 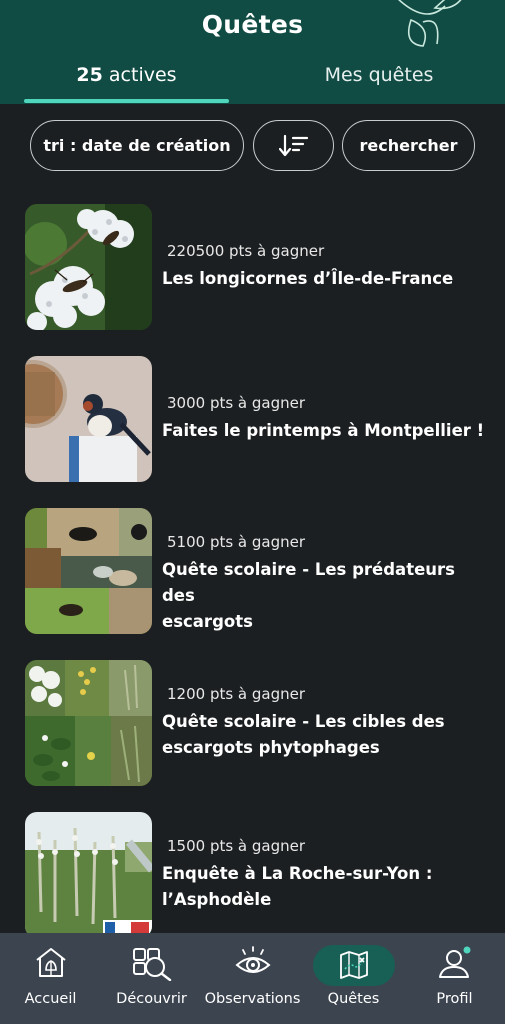 I want to click on quest-title-line: Faites le printemps à Montpellier !, so click(x=323, y=430).